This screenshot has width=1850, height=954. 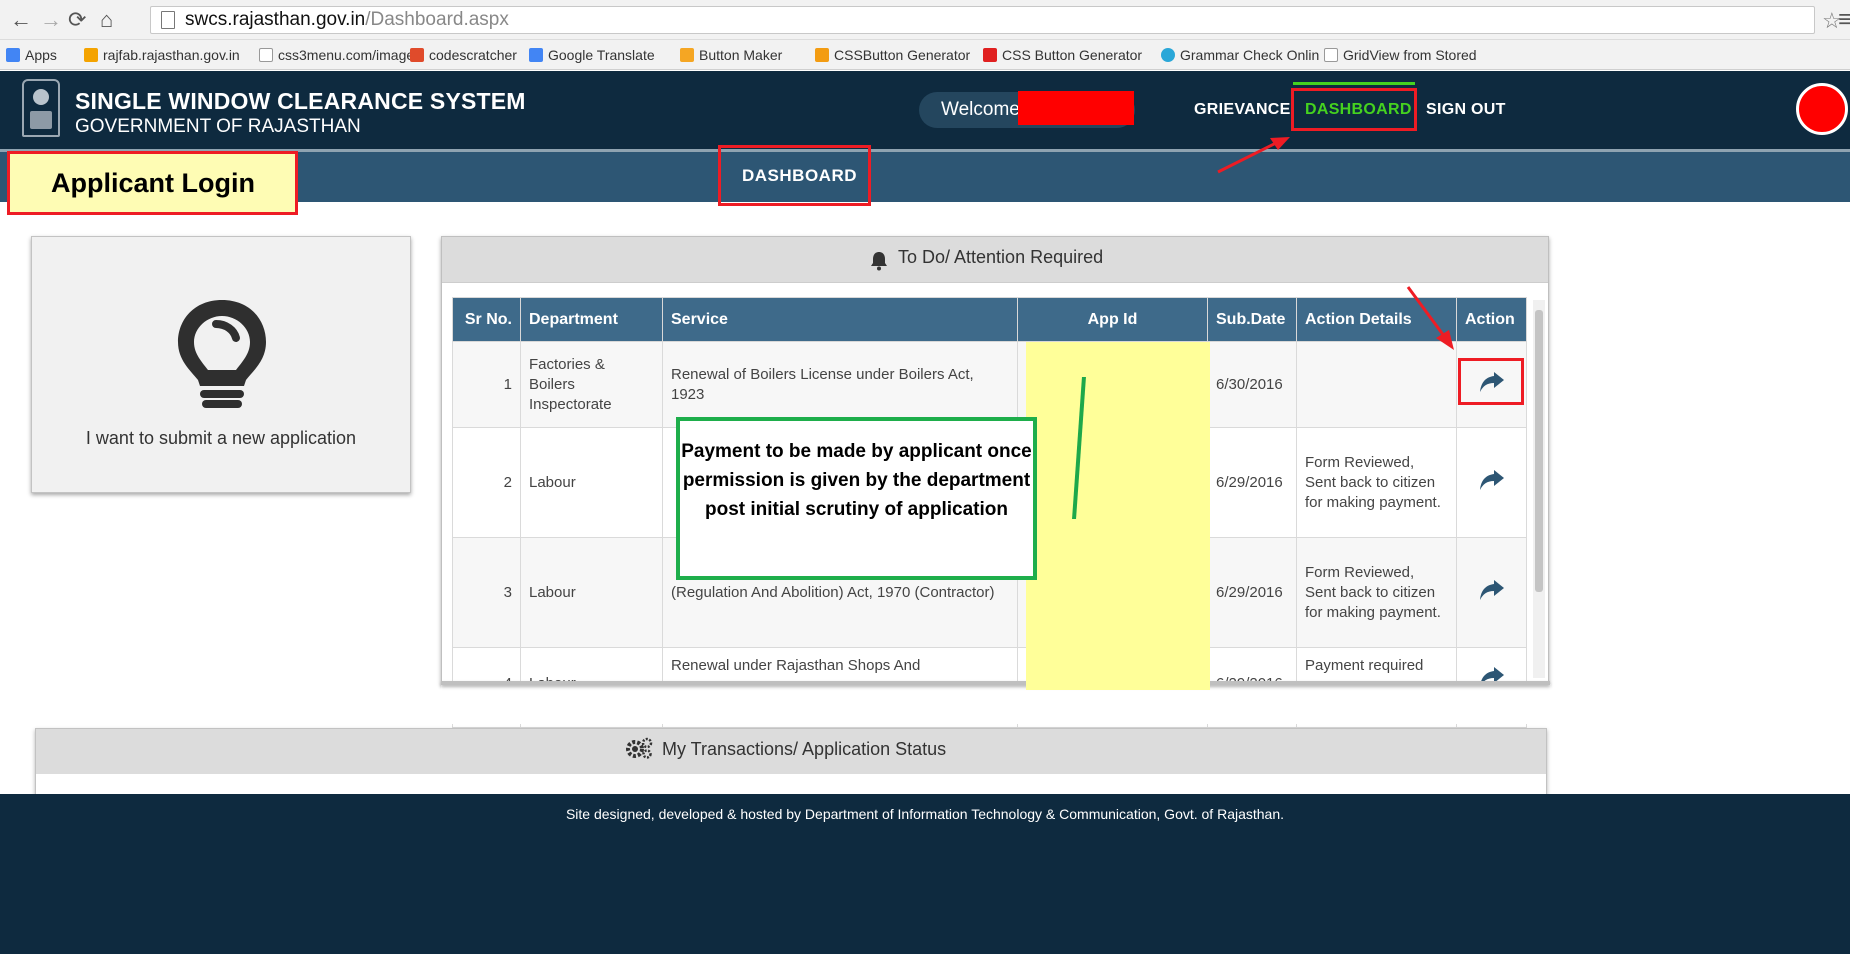 I want to click on bookmark-label: Grammar Check Onlin, so click(x=1250, y=55).